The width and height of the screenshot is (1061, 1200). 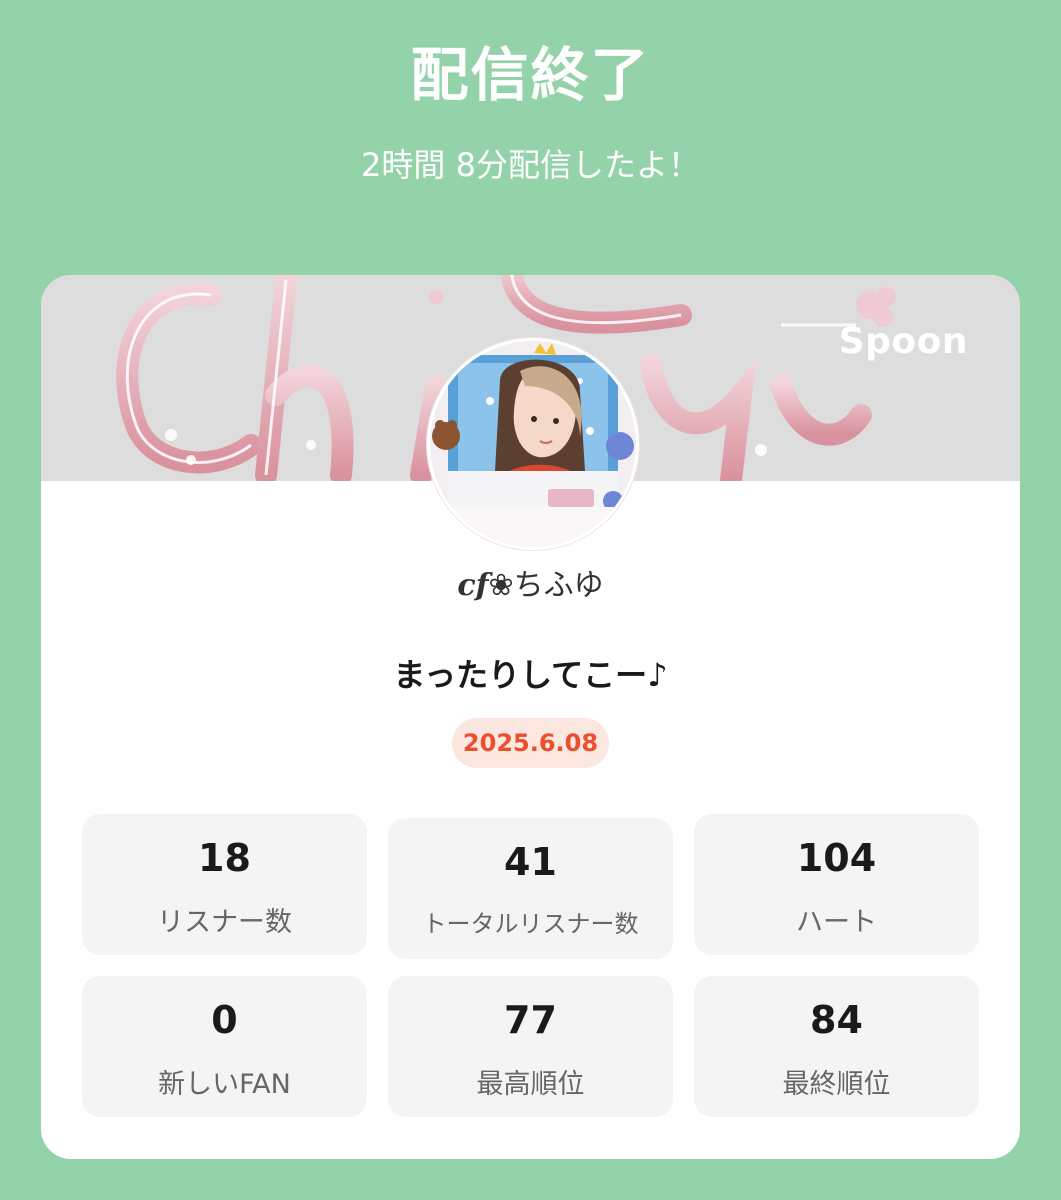 I want to click on stat-label: 最高順位, so click(x=530, y=1084).